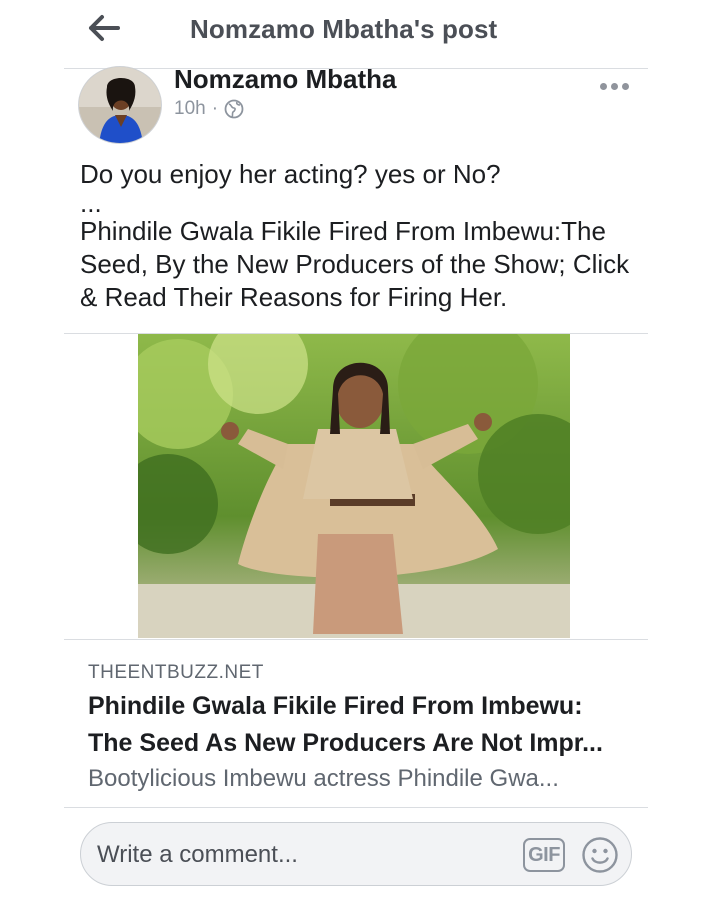  I want to click on gif-button: GIF, so click(544, 855).